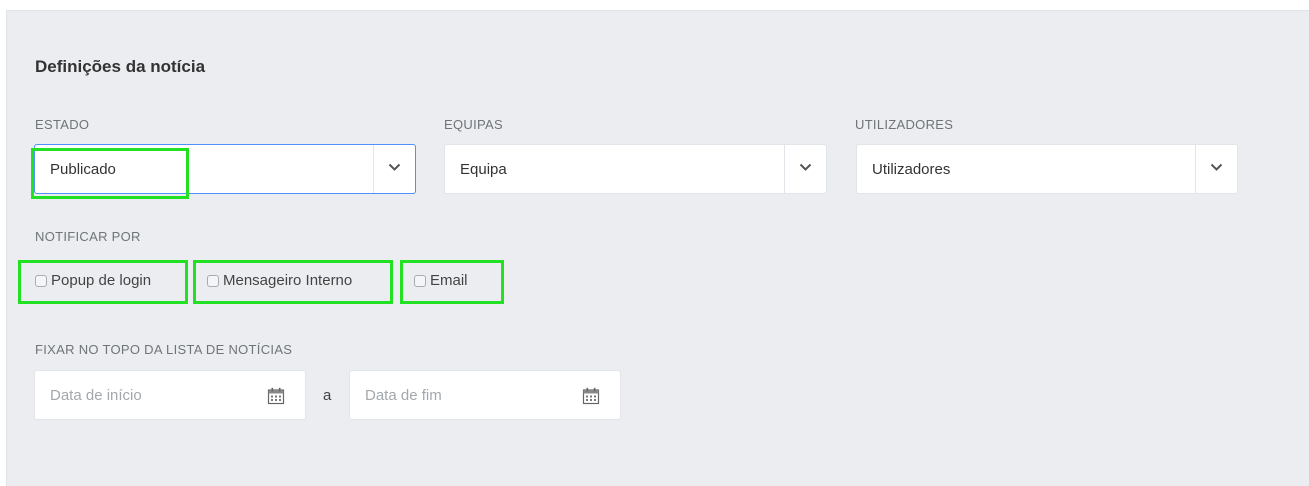  Describe the element at coordinates (288, 280) in the screenshot. I see `checkbox-label: Mensageiro Interno` at that location.